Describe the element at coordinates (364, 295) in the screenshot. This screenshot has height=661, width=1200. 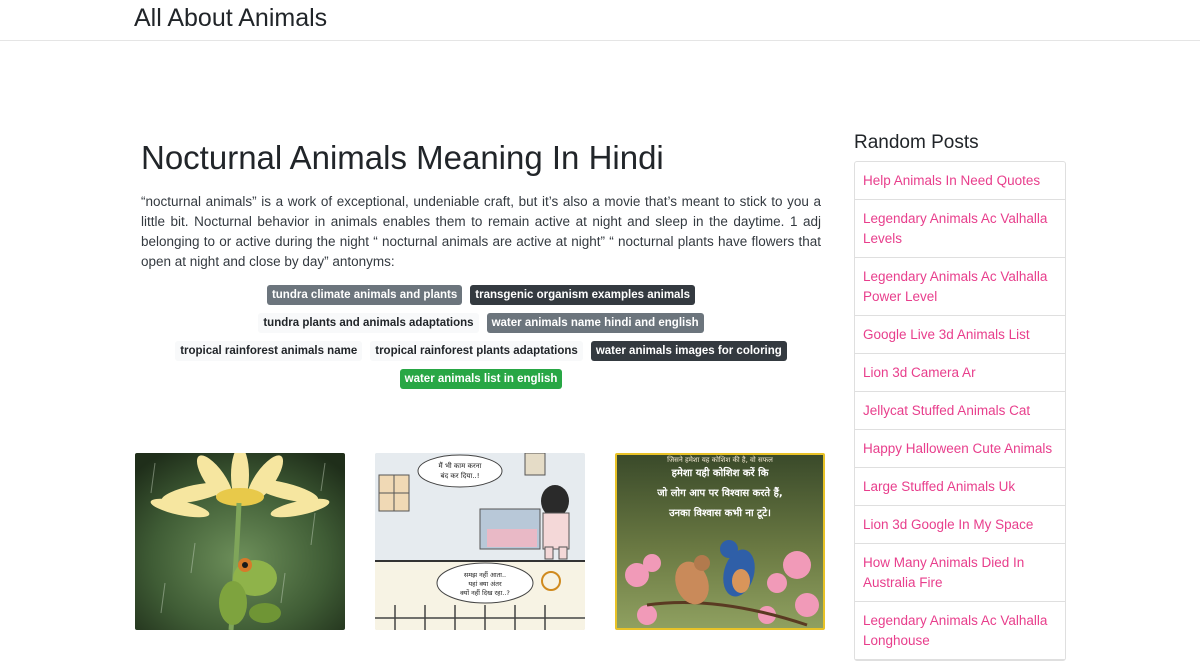
I see `tag-link: tundra climate animals and plants` at that location.